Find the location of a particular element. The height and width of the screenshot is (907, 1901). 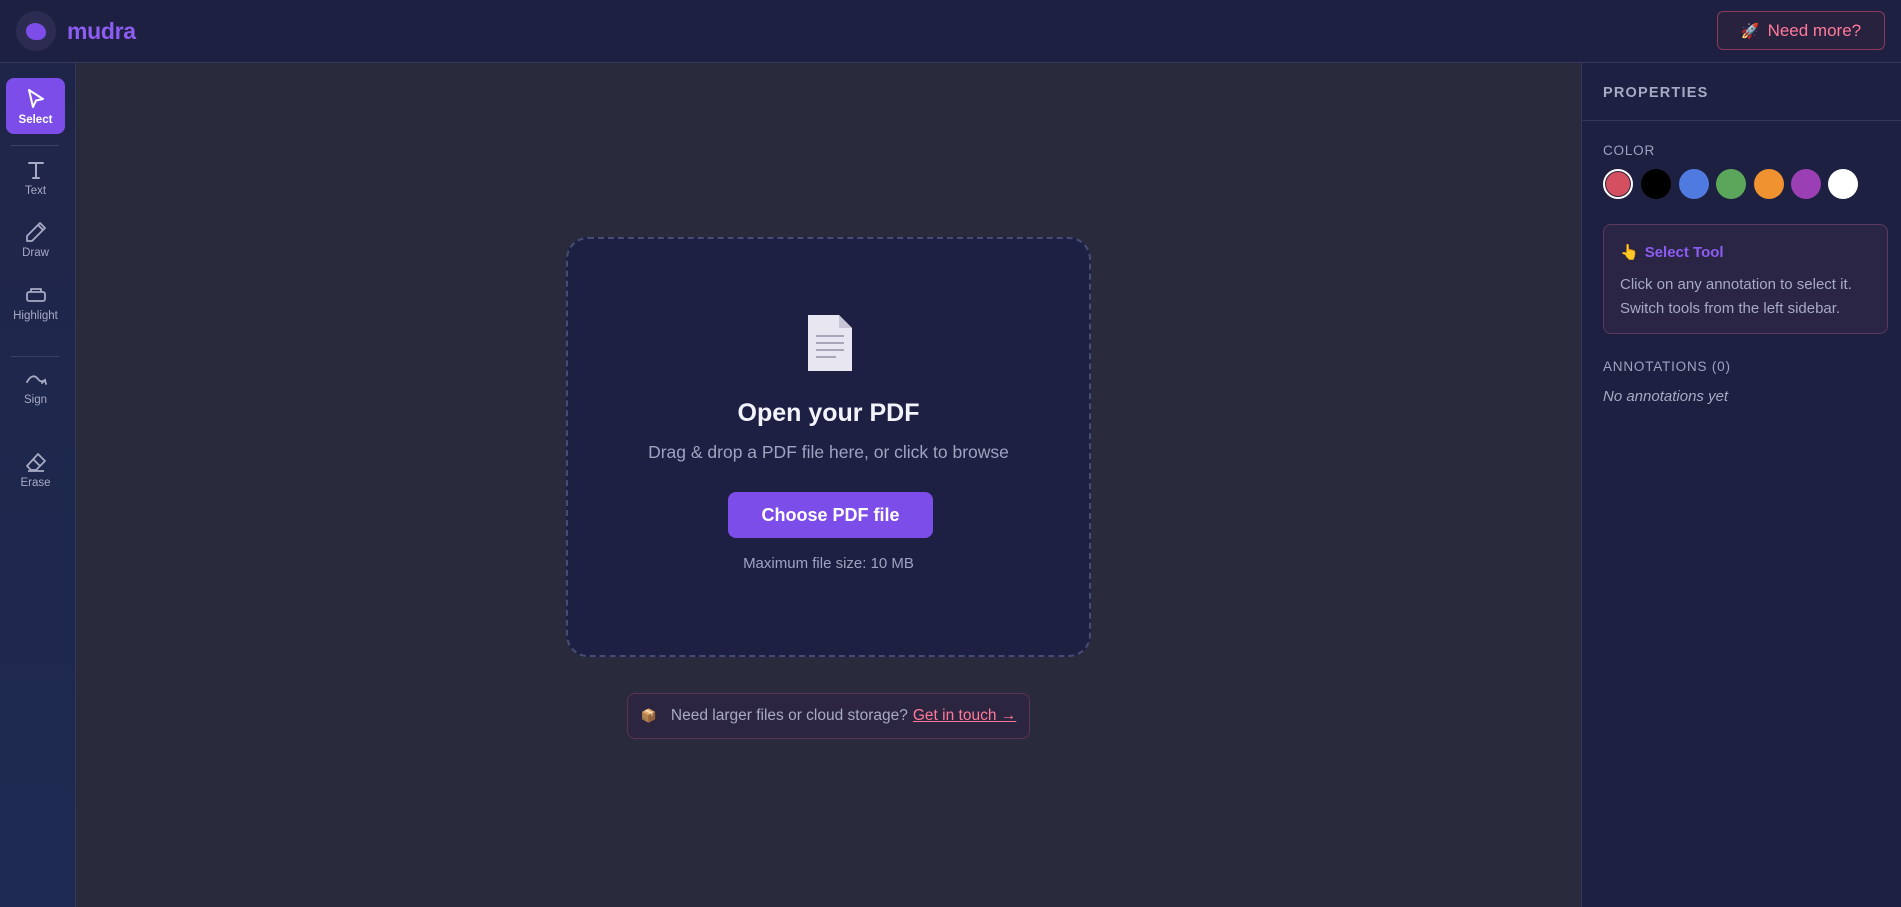

tool-draw-label: Draw is located at coordinates (35, 252).